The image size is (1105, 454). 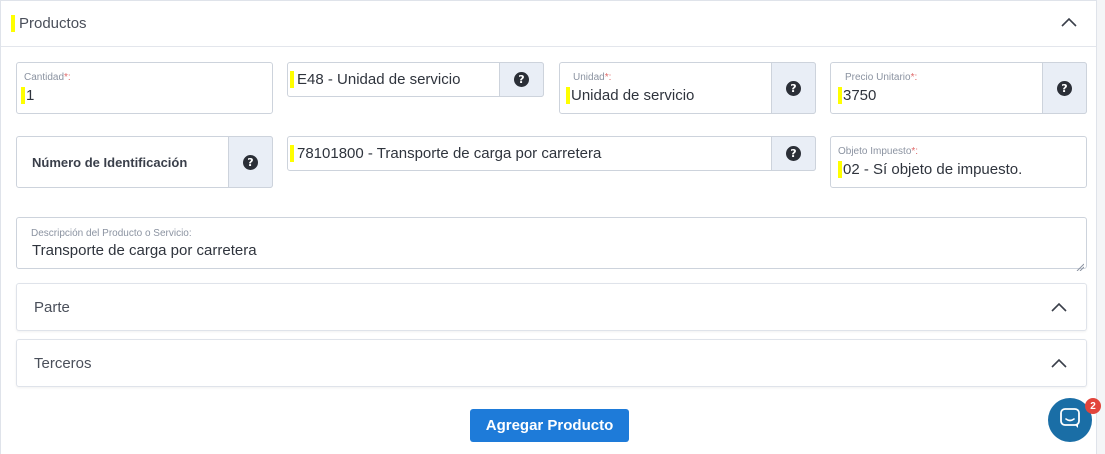 What do you see at coordinates (592, 77) in the screenshot?
I see `unidad-label: Unidad*:` at bounding box center [592, 77].